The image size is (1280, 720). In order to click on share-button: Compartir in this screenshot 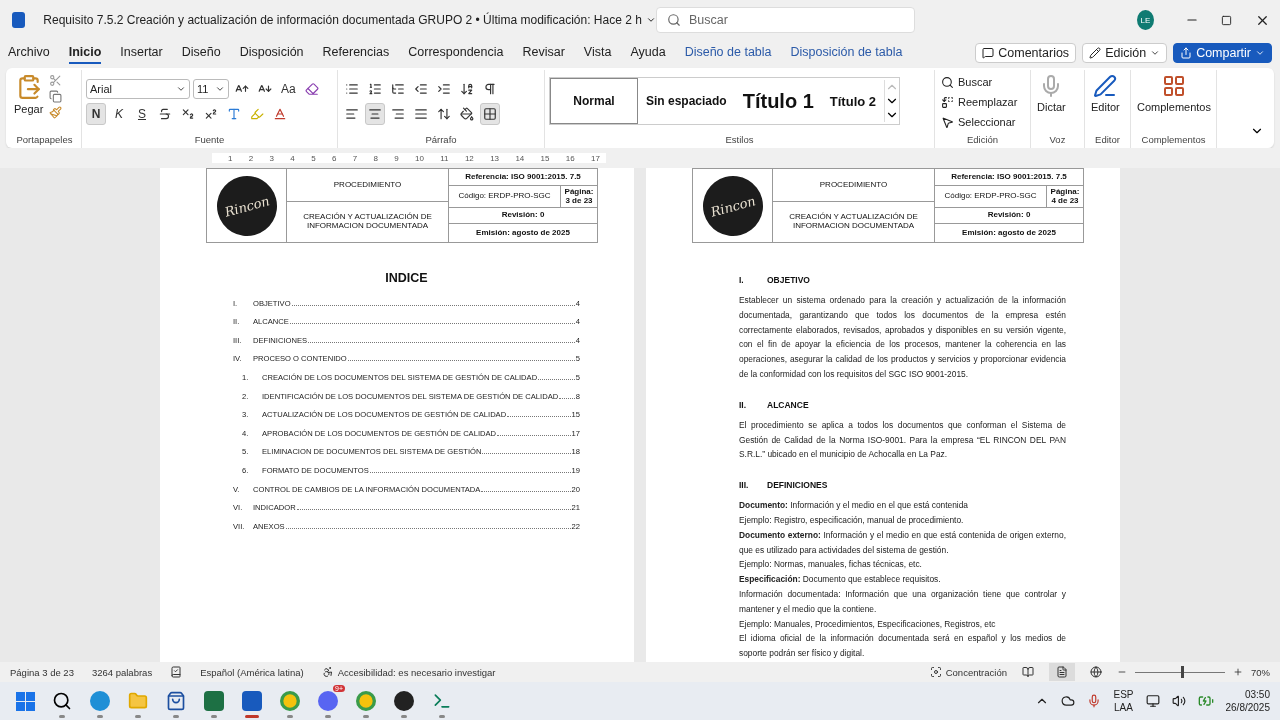, I will do `click(1222, 53)`.